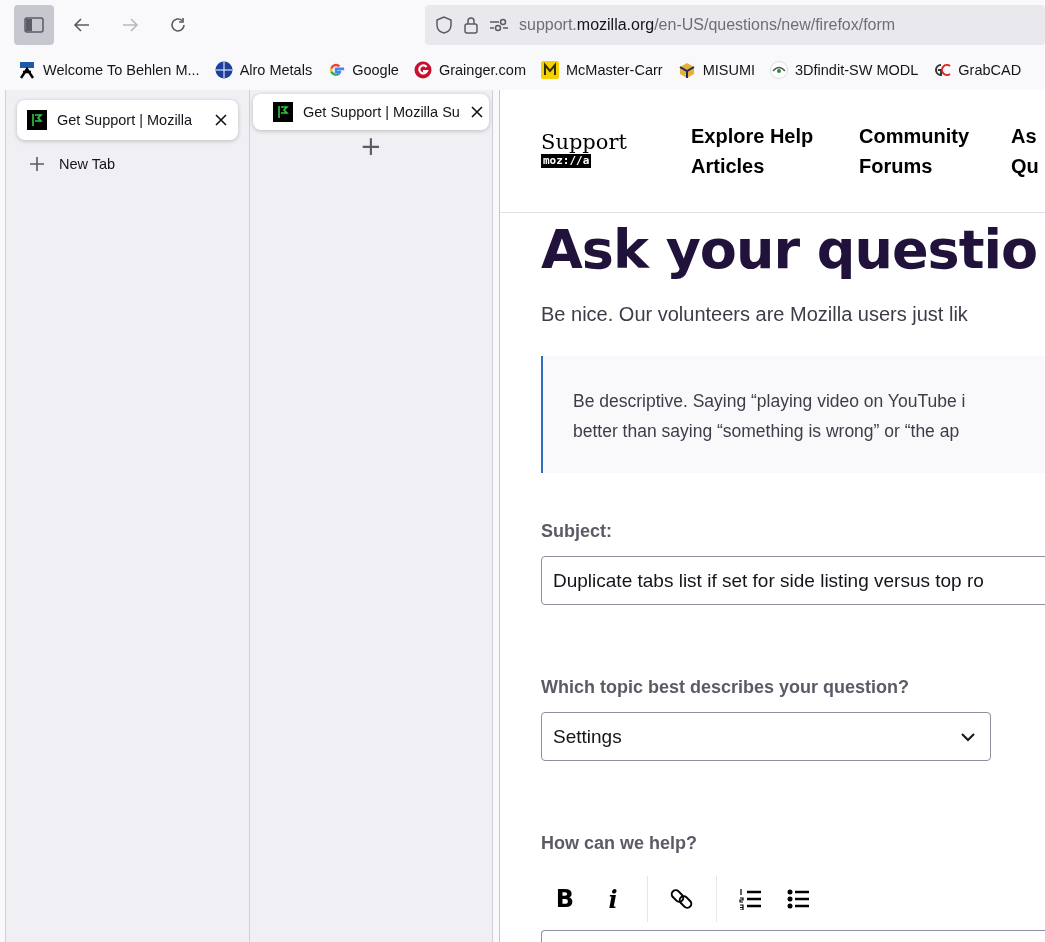  Describe the element at coordinates (263, 70) in the screenshot. I see `bookmark-item: Alro Metals` at that location.